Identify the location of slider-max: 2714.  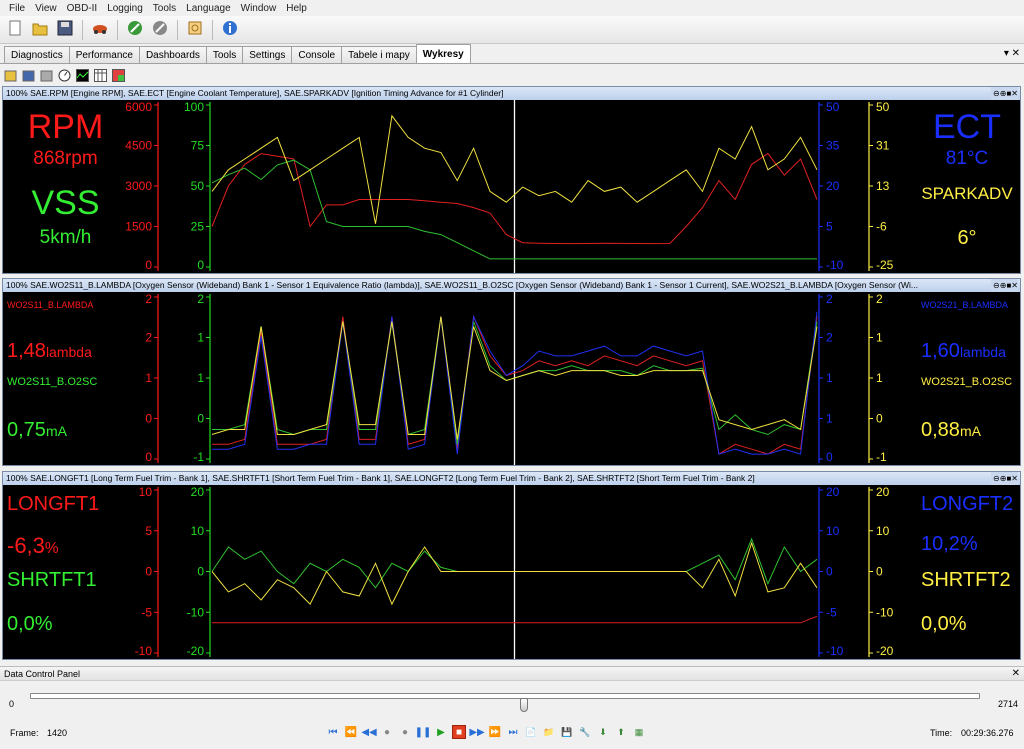
(1008, 704).